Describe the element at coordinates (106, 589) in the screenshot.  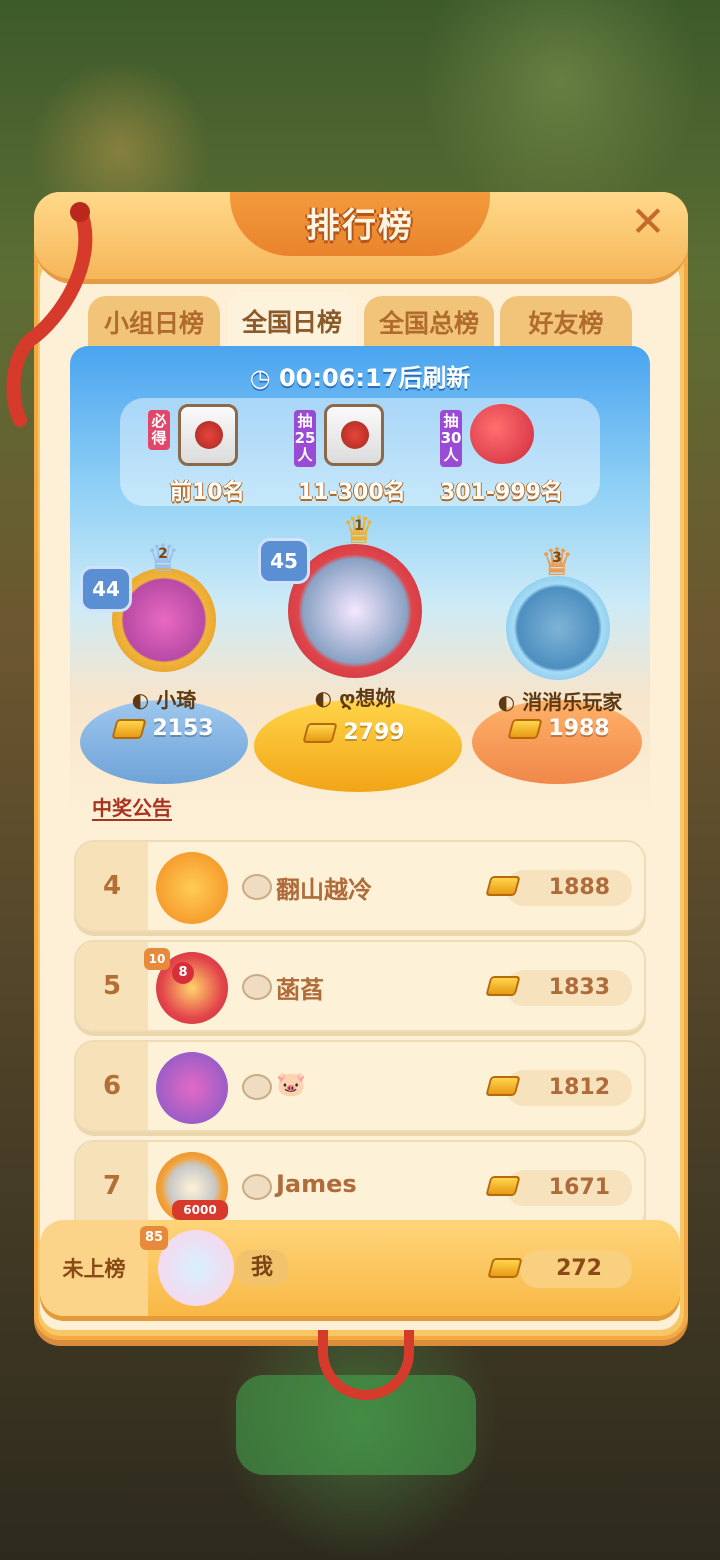
I see `level-badge-2: 44` at that location.